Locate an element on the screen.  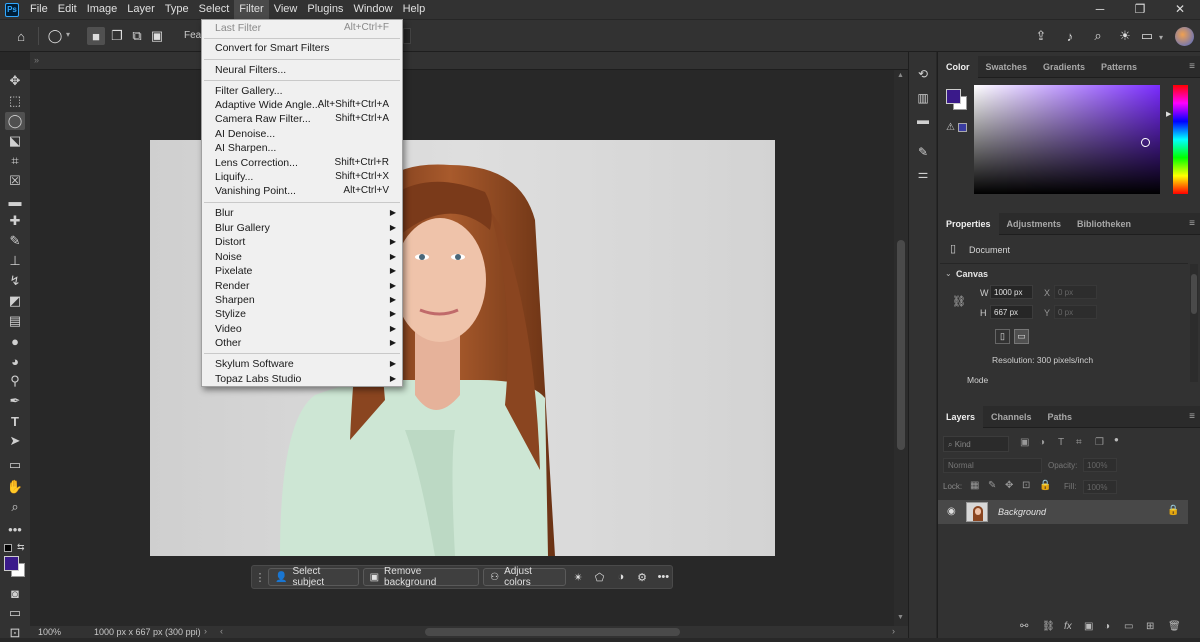
menu-layer: Layer is located at coordinates (141, 9).